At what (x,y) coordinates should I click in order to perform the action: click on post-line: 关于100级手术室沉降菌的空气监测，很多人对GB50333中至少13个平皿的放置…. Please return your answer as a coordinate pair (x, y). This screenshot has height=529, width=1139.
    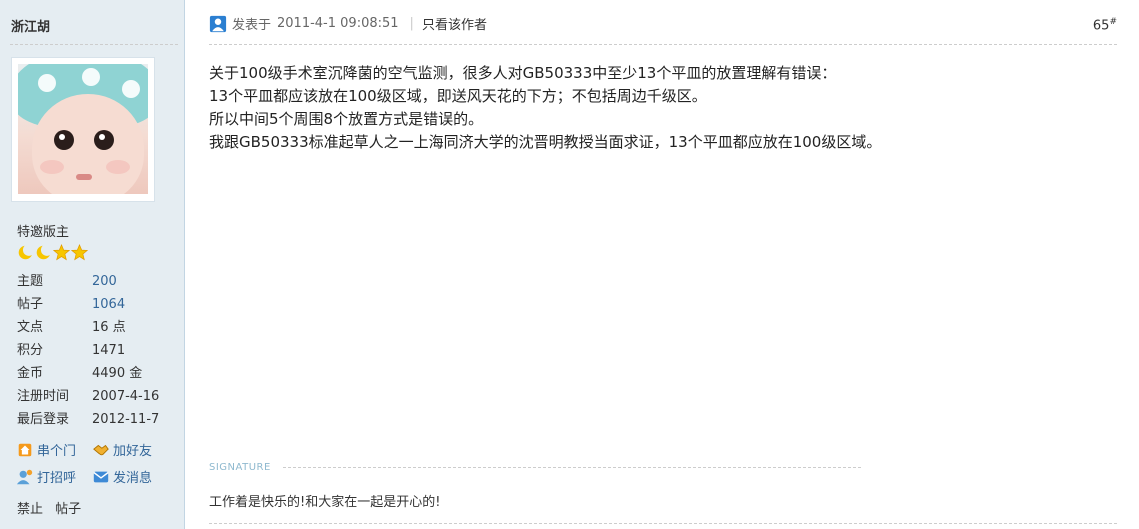
    Looking at the image, I should click on (523, 73).